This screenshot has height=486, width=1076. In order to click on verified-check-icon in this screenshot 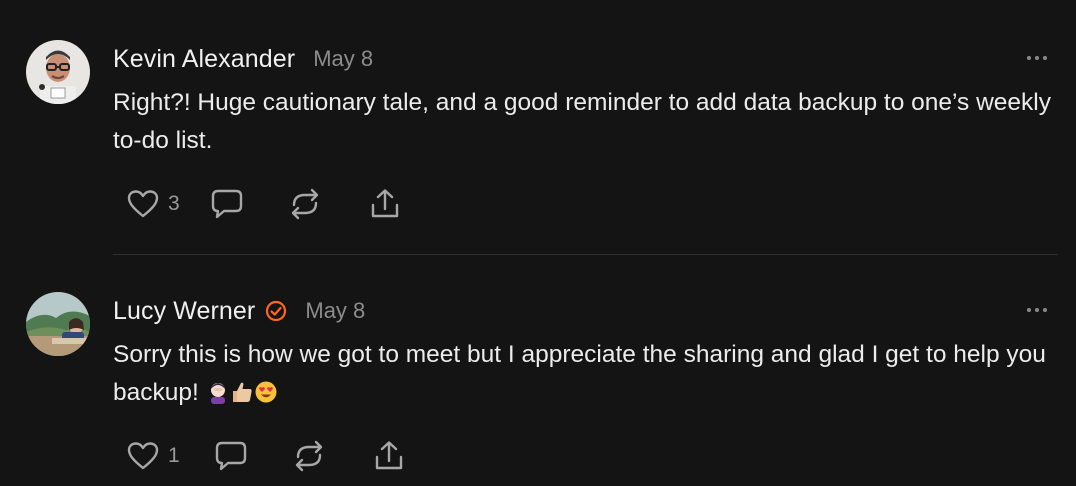, I will do `click(276, 311)`.